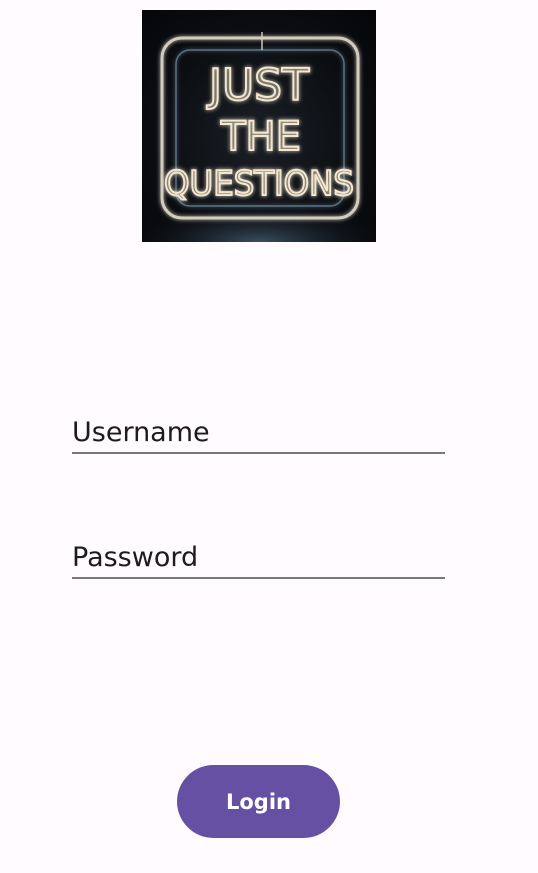 This screenshot has height=873, width=538. What do you see at coordinates (259, 184) in the screenshot?
I see `logo-text-questions: QUESTIONS` at bounding box center [259, 184].